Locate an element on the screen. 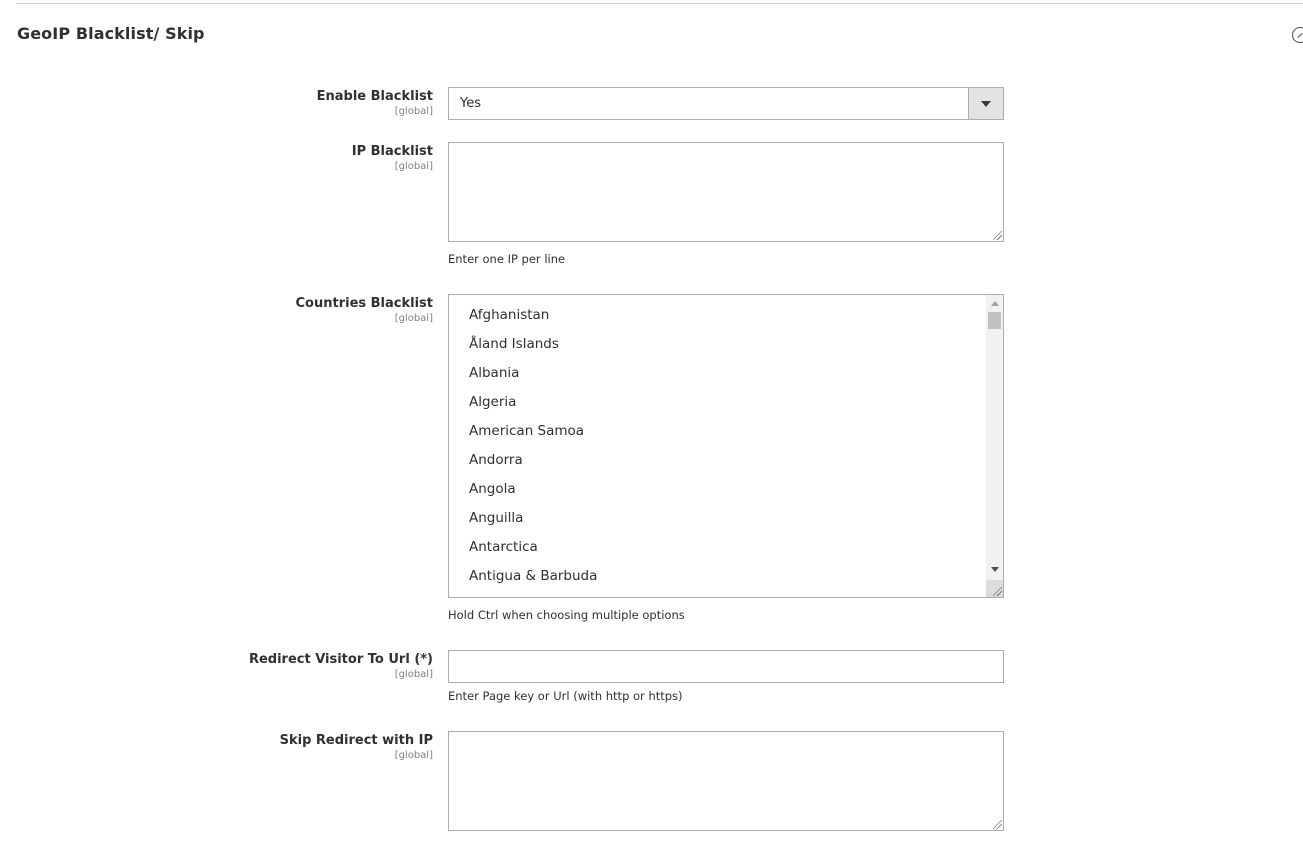 The width and height of the screenshot is (1303, 842). select-value: Yes is located at coordinates (470, 103).